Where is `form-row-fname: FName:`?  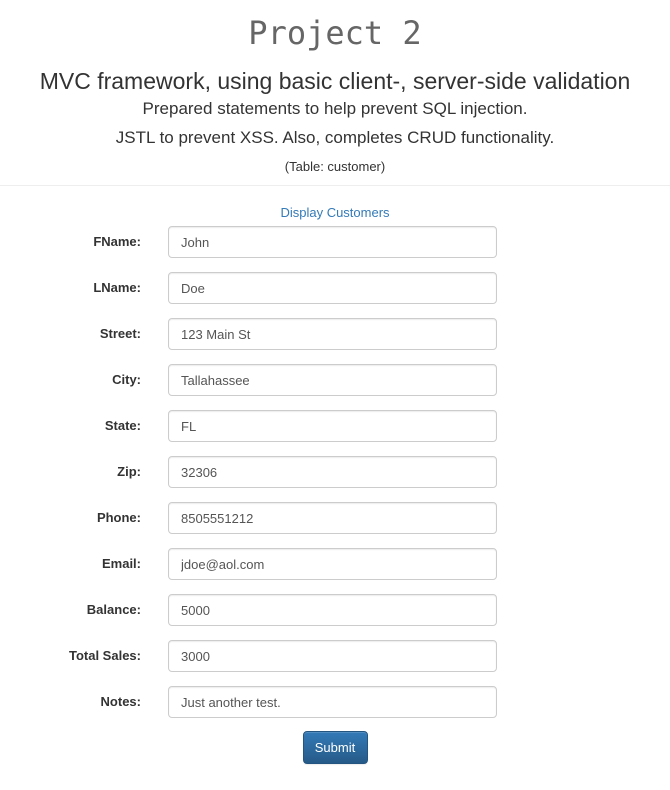 form-row-fname: FName: is located at coordinates (335, 249).